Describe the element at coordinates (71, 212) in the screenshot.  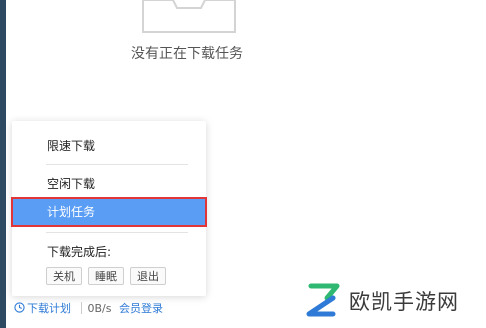
I see `menu-item-label: 计划任务` at that location.